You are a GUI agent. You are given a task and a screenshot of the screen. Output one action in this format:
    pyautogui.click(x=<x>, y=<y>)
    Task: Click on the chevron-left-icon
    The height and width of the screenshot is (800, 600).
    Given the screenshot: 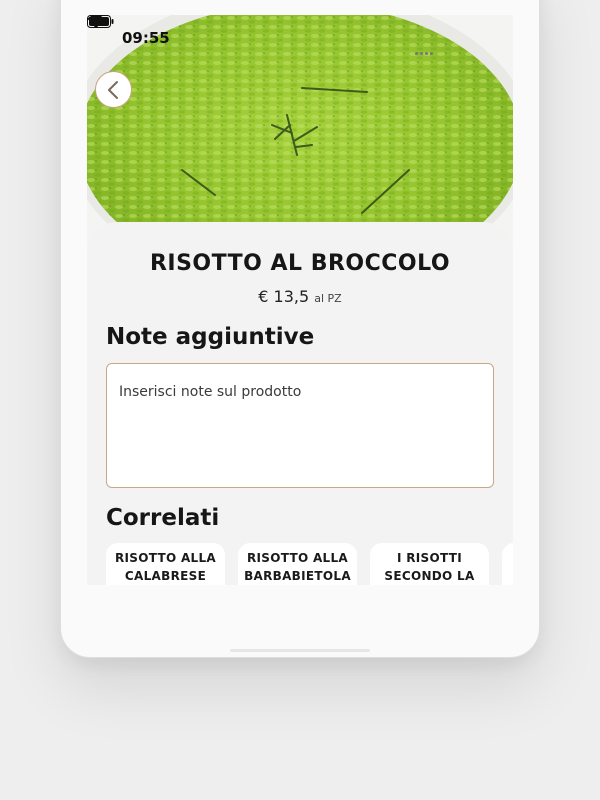 What is the action you would take?
    pyautogui.click(x=113, y=90)
    